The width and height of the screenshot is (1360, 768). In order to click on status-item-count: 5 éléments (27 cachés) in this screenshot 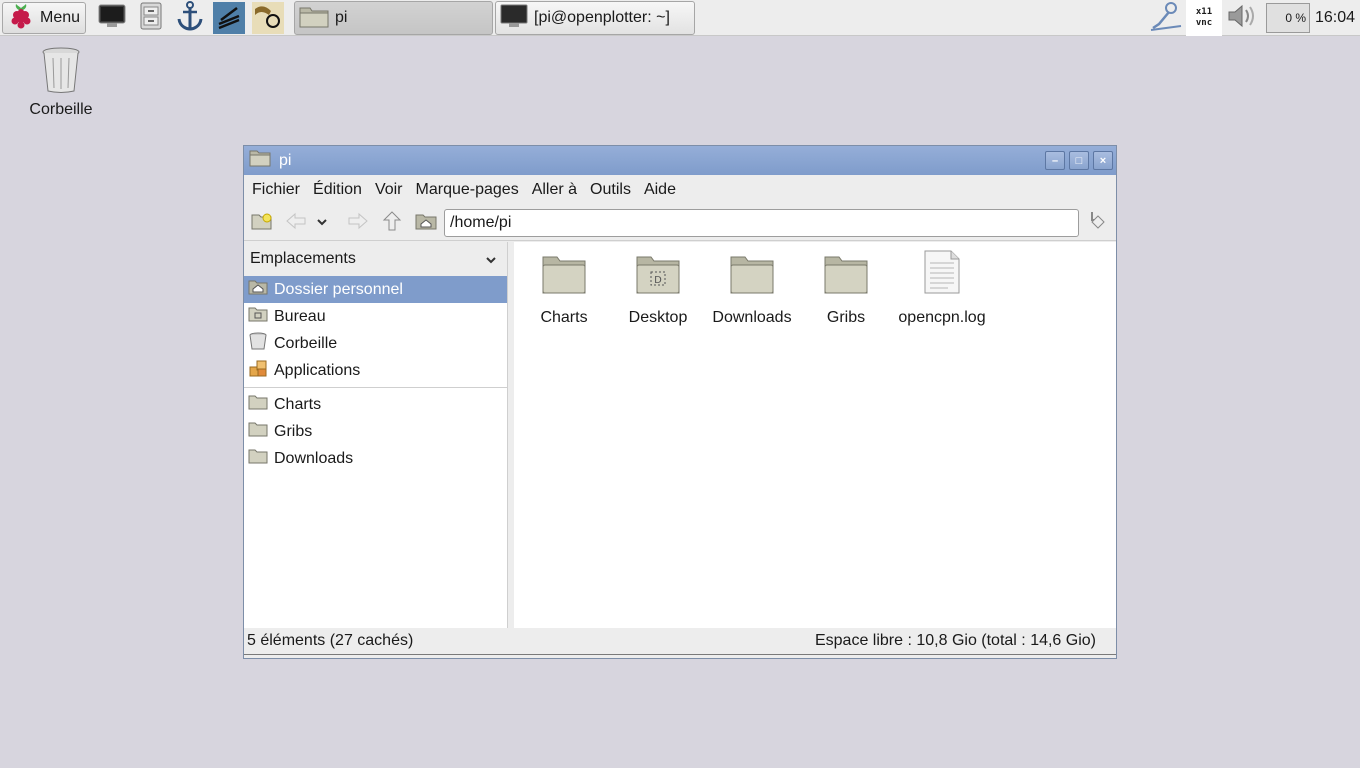, I will do `click(330, 640)`.